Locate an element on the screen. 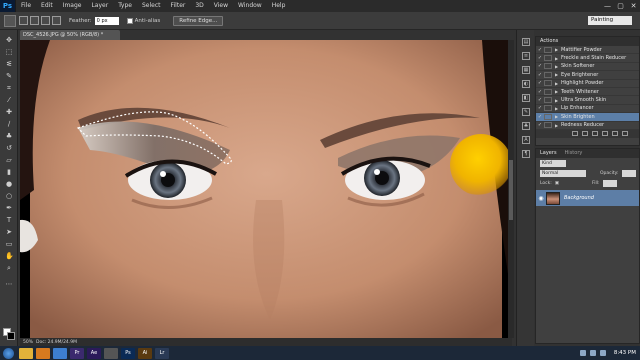 This screenshot has width=640, height=360. app-icon is located at coordinates (111, 353).